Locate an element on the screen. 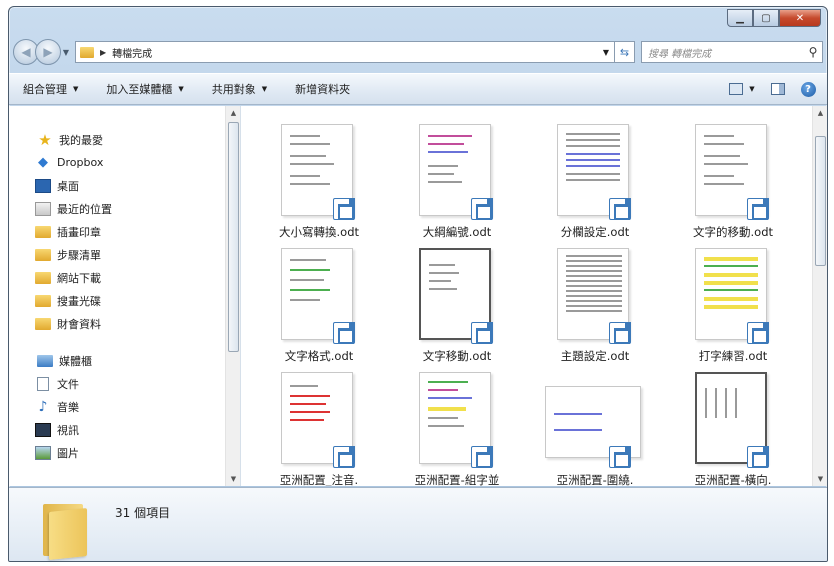 The image size is (834, 566). organize-label: 組合管理 is located at coordinates (45, 89).